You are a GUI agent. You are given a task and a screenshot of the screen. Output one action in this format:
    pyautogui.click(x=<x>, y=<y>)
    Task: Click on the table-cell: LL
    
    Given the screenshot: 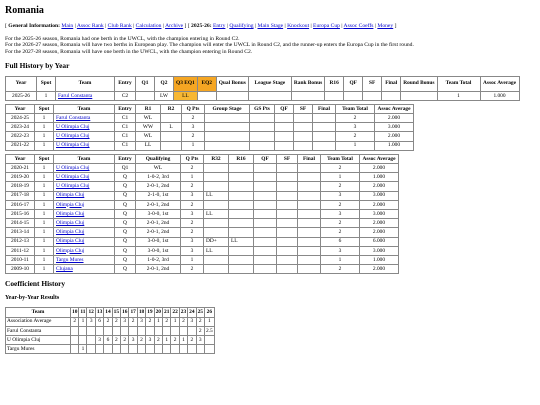 What is the action you would take?
    pyautogui.click(x=185, y=95)
    